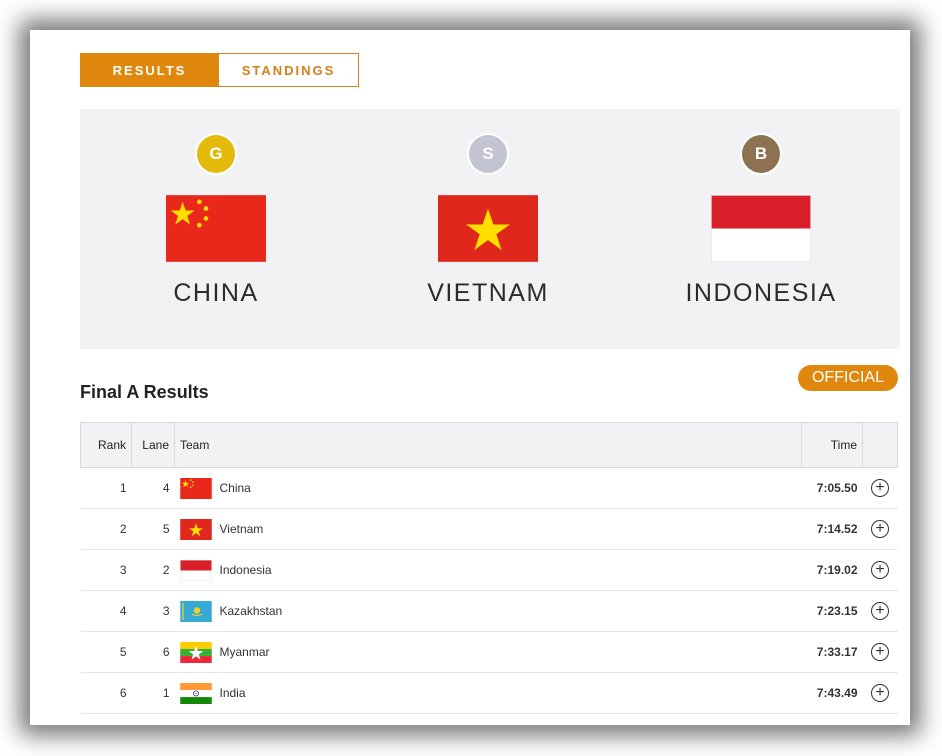  Describe the element at coordinates (832, 445) in the screenshot. I see `column-header-time: Time` at that location.